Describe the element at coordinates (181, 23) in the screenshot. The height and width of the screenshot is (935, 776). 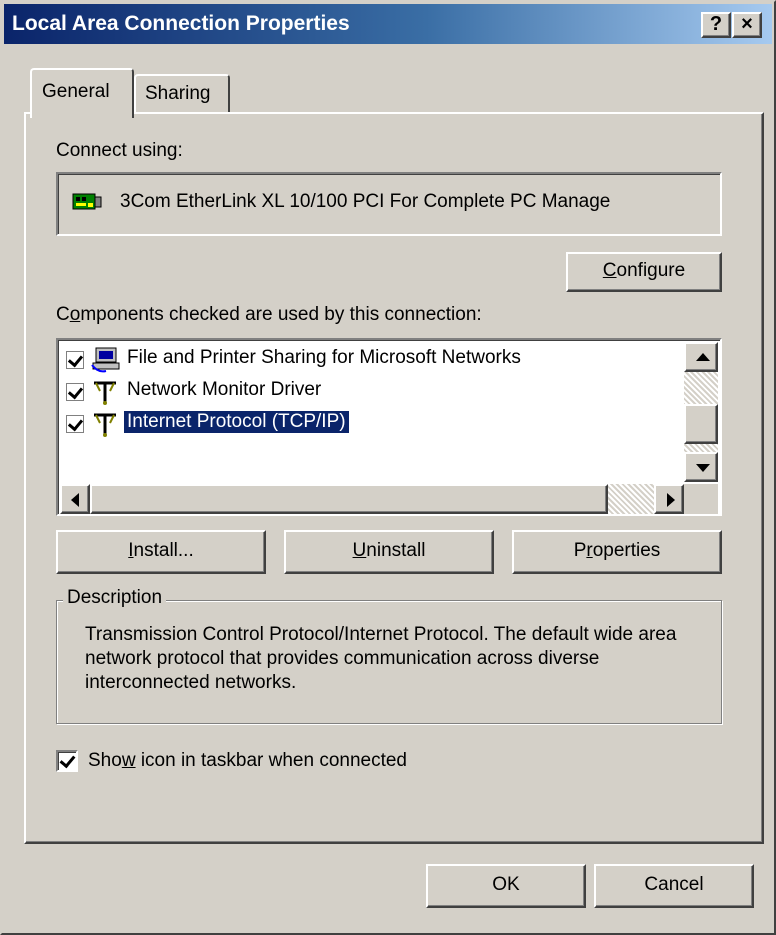
I see `window-title: Local Area Connection Properties` at that location.